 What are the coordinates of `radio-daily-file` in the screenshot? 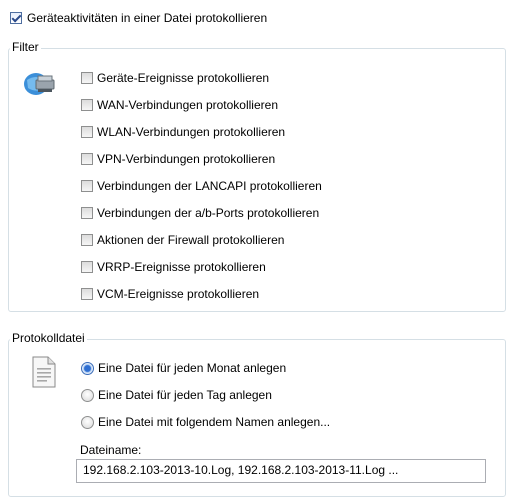 It's located at (87, 395).